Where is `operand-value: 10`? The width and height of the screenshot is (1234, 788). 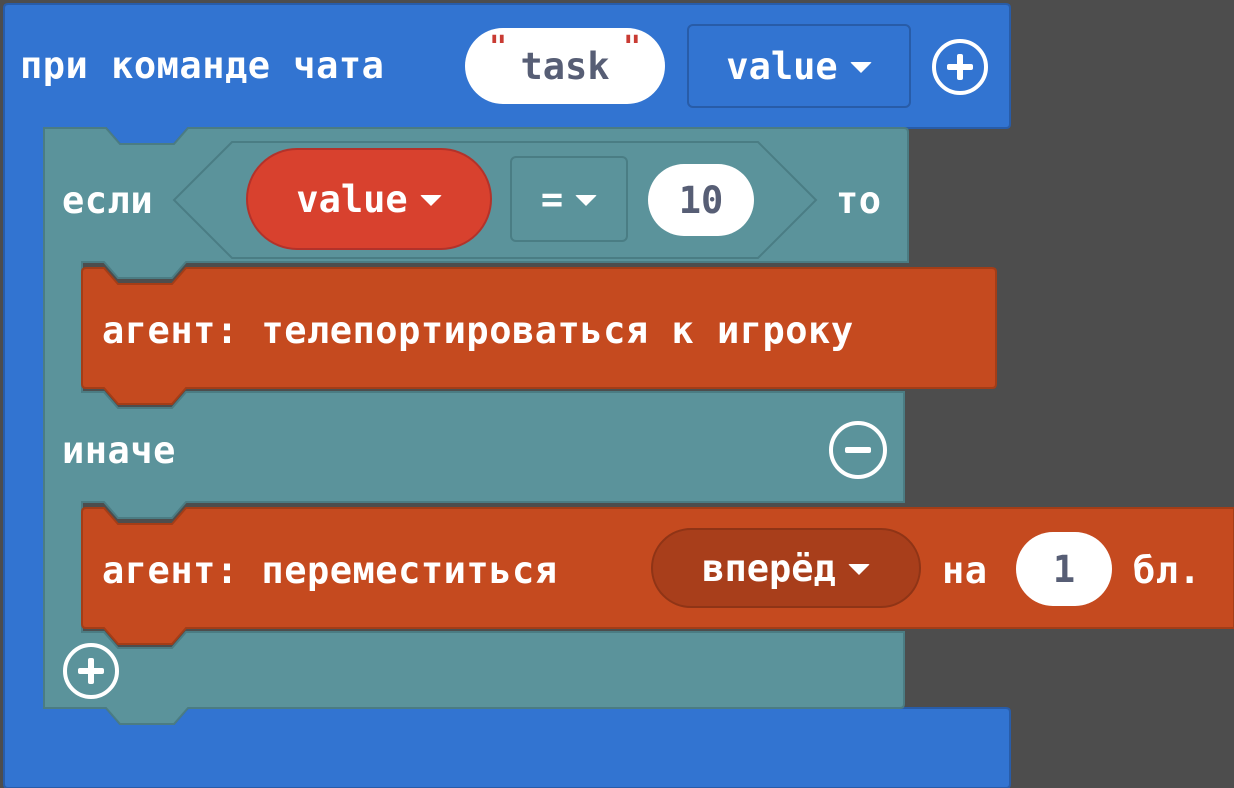 operand-value: 10 is located at coordinates (701, 200).